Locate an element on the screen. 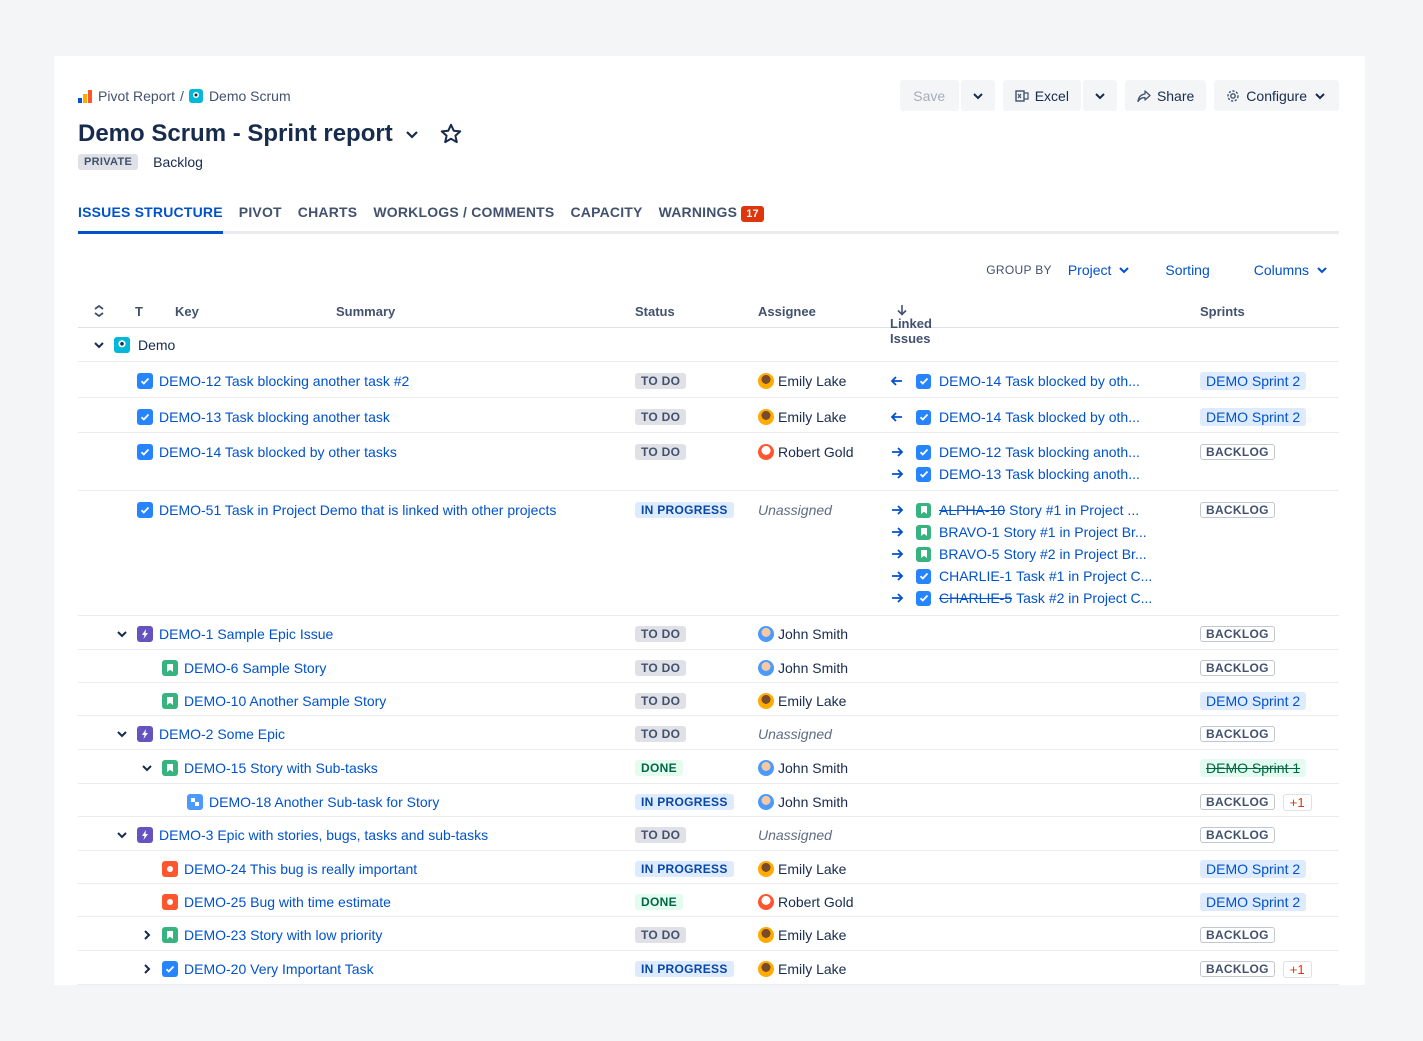  column-assignee: Assignee is located at coordinates (787, 311).